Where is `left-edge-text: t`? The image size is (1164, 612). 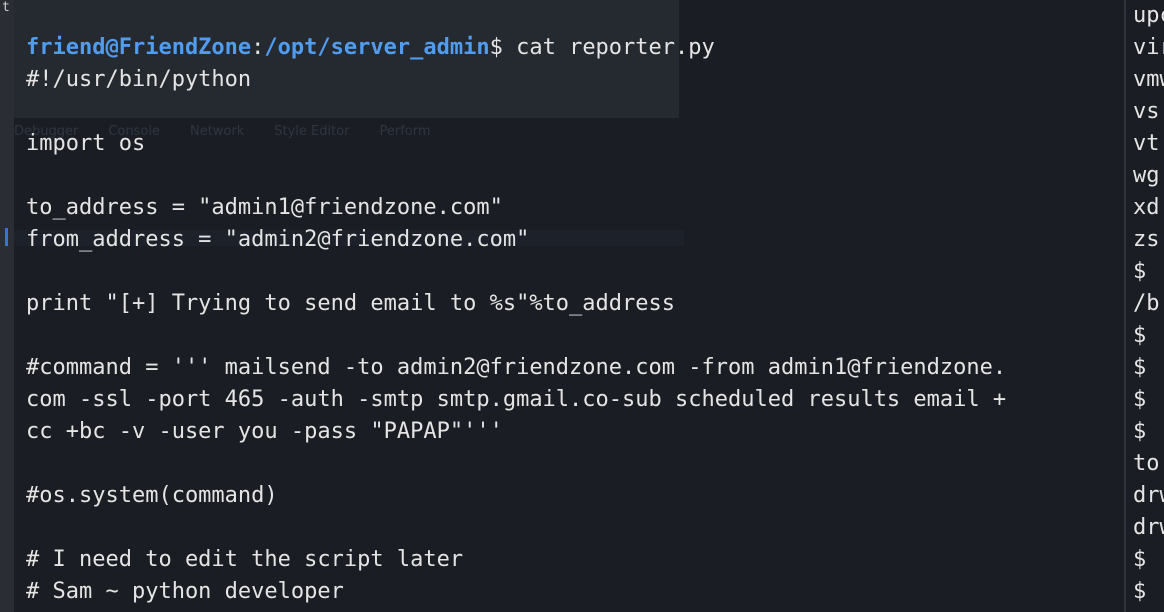
left-edge-text: t is located at coordinates (6, 7).